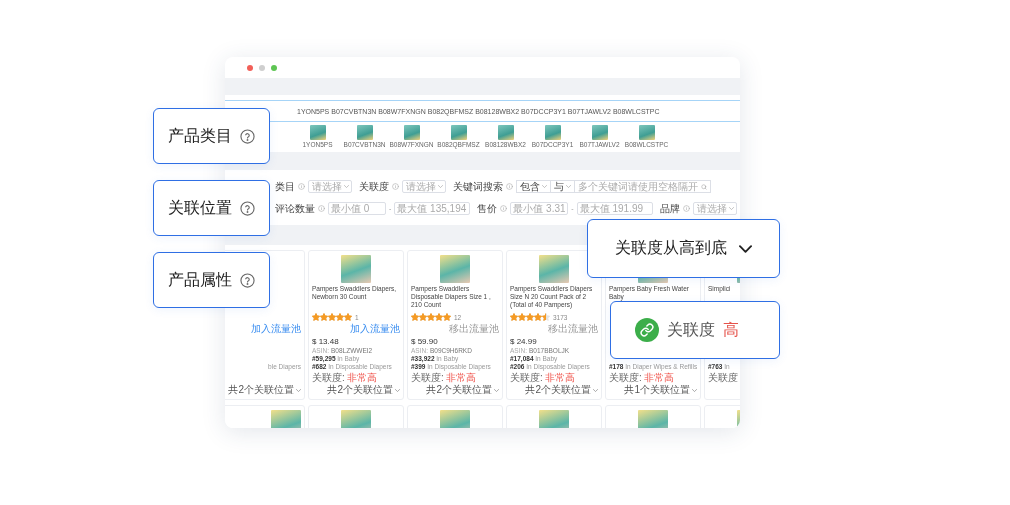 This screenshot has height=505, width=1010. Describe the element at coordinates (285, 186) in the screenshot. I see `filter-label: 类目` at that location.